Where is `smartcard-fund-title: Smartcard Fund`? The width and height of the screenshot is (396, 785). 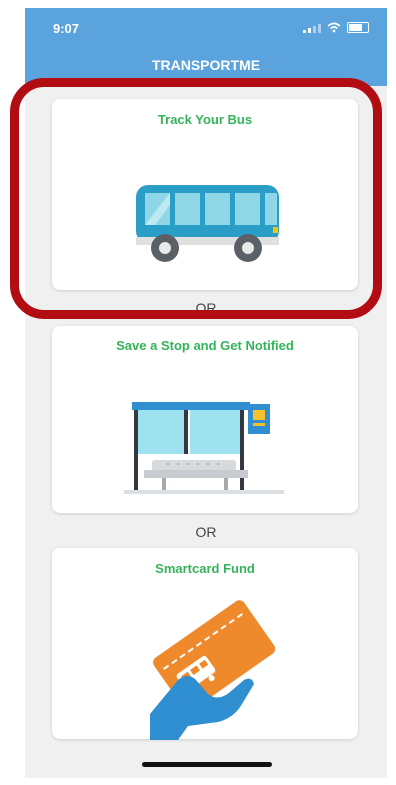 smartcard-fund-title: Smartcard Fund is located at coordinates (205, 568).